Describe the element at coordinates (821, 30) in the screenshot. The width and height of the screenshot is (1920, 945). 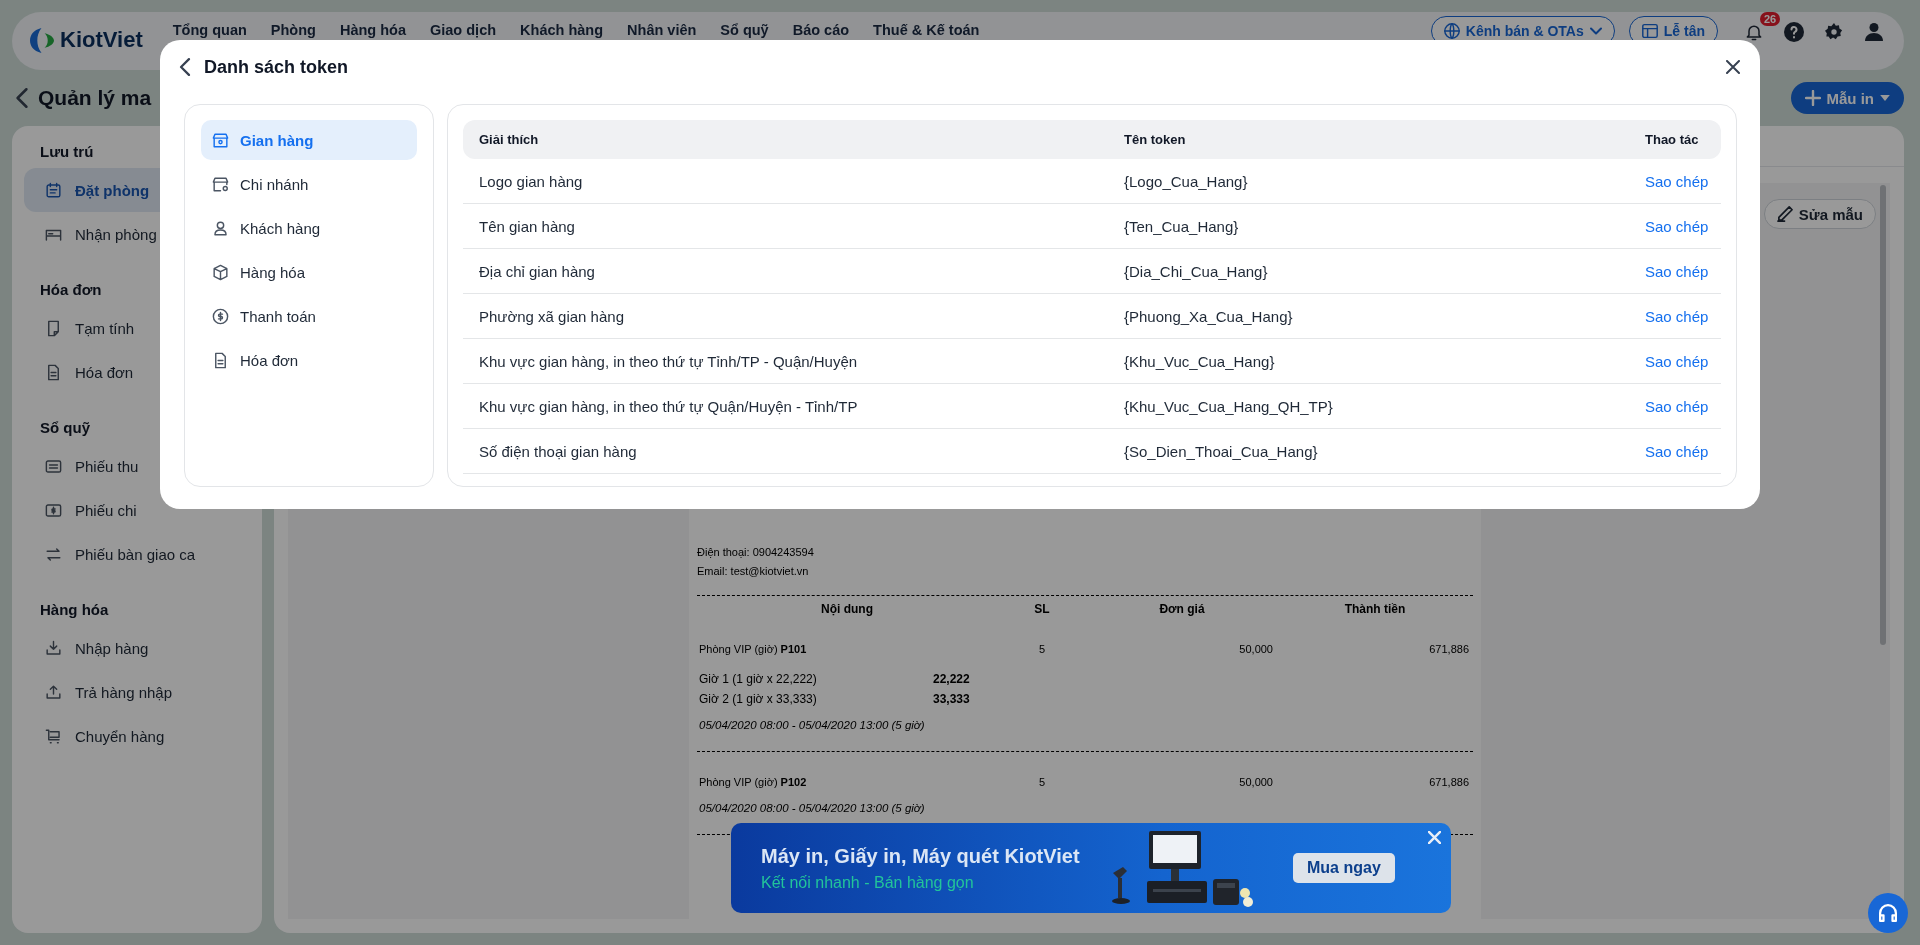
I see `nav-link: Báo cáo` at that location.